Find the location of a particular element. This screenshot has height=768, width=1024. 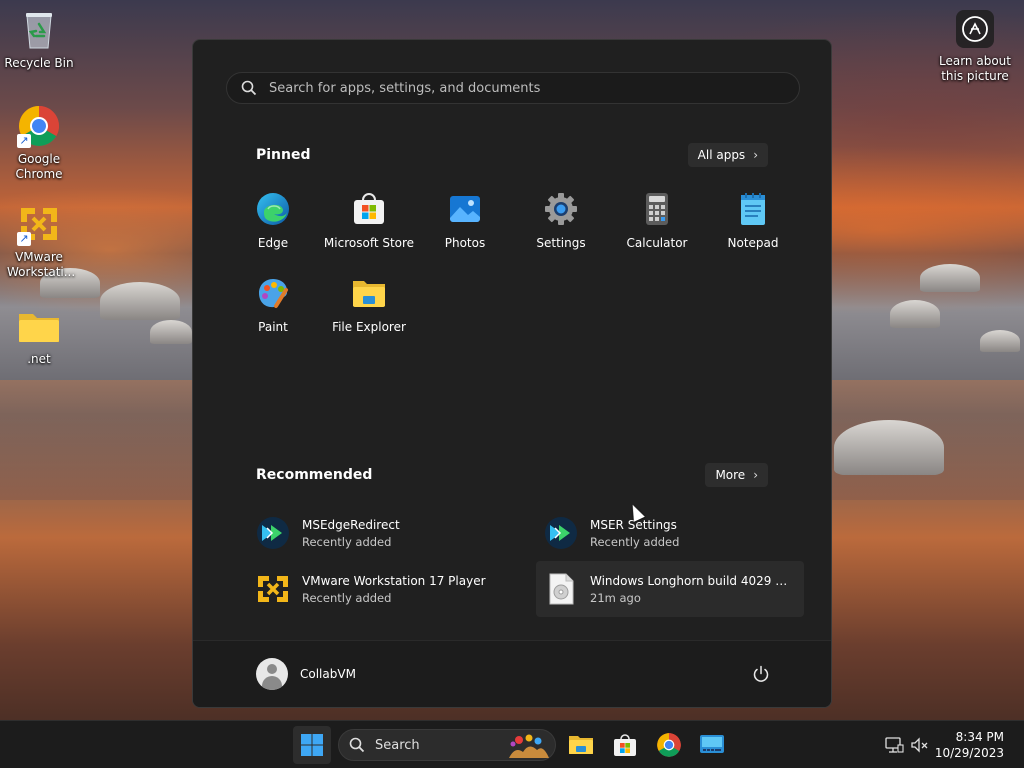

desktop-icon-google-chrome: ↗ Google Chrome is located at coordinates (39, 143).